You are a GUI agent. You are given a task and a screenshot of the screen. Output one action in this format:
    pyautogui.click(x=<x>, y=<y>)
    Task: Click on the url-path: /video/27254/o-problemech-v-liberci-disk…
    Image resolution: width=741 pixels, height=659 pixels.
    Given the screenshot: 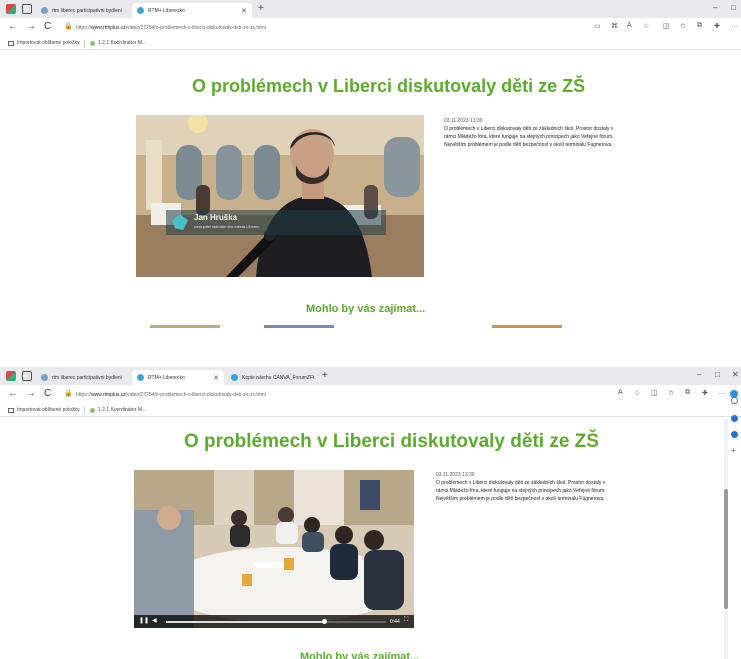 What is the action you would take?
    pyautogui.click(x=195, y=395)
    